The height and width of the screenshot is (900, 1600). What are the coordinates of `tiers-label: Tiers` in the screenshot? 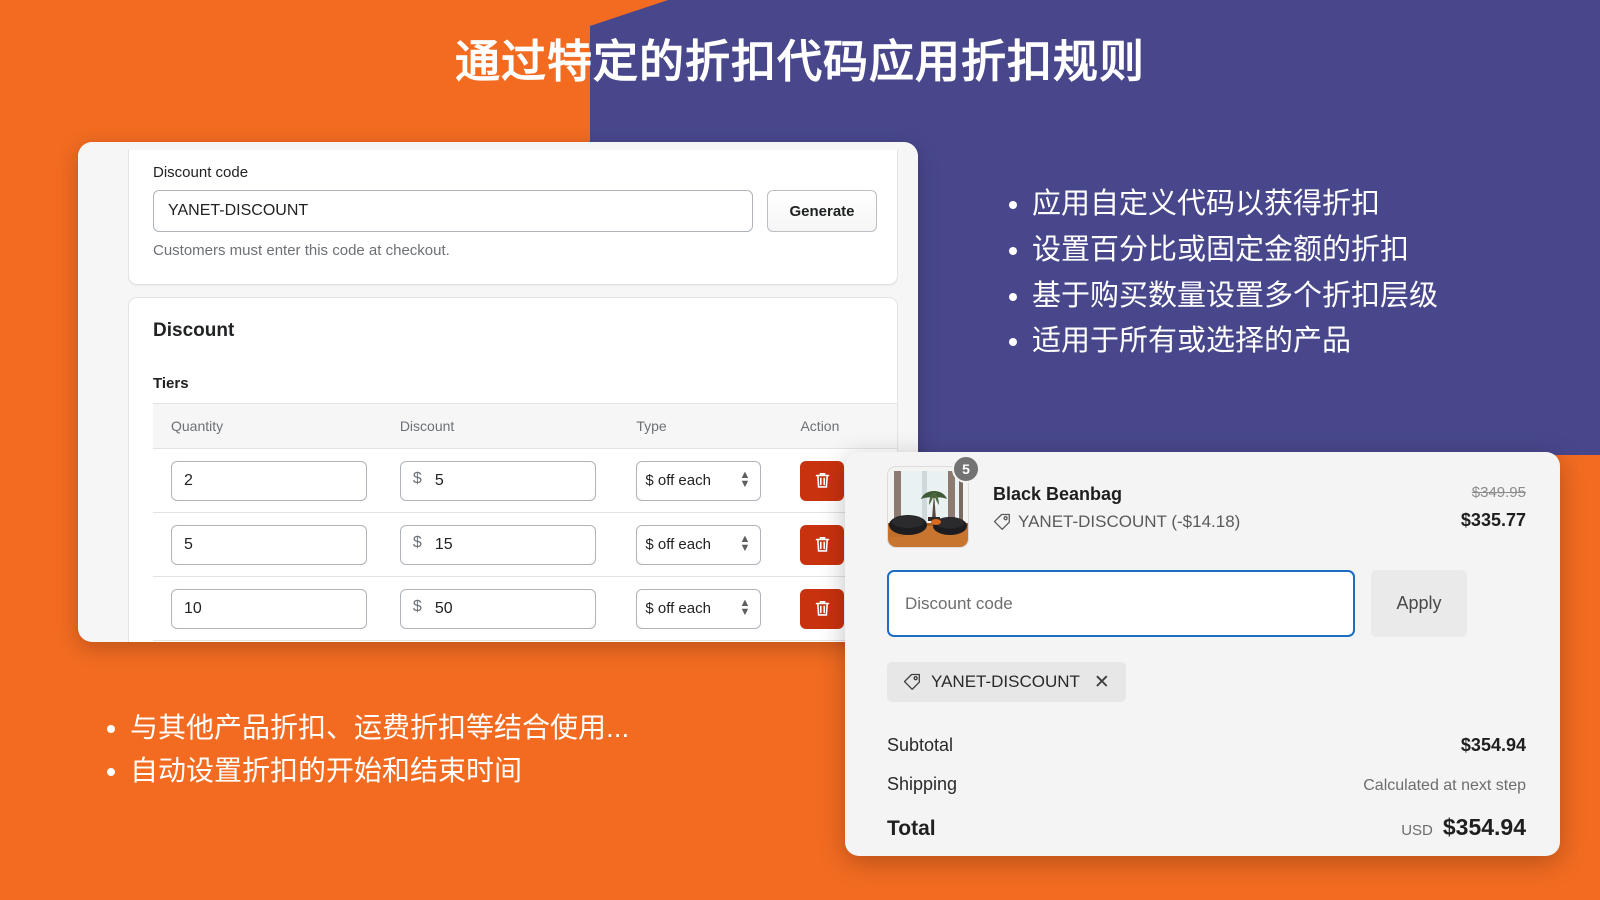 It's located at (171, 383).